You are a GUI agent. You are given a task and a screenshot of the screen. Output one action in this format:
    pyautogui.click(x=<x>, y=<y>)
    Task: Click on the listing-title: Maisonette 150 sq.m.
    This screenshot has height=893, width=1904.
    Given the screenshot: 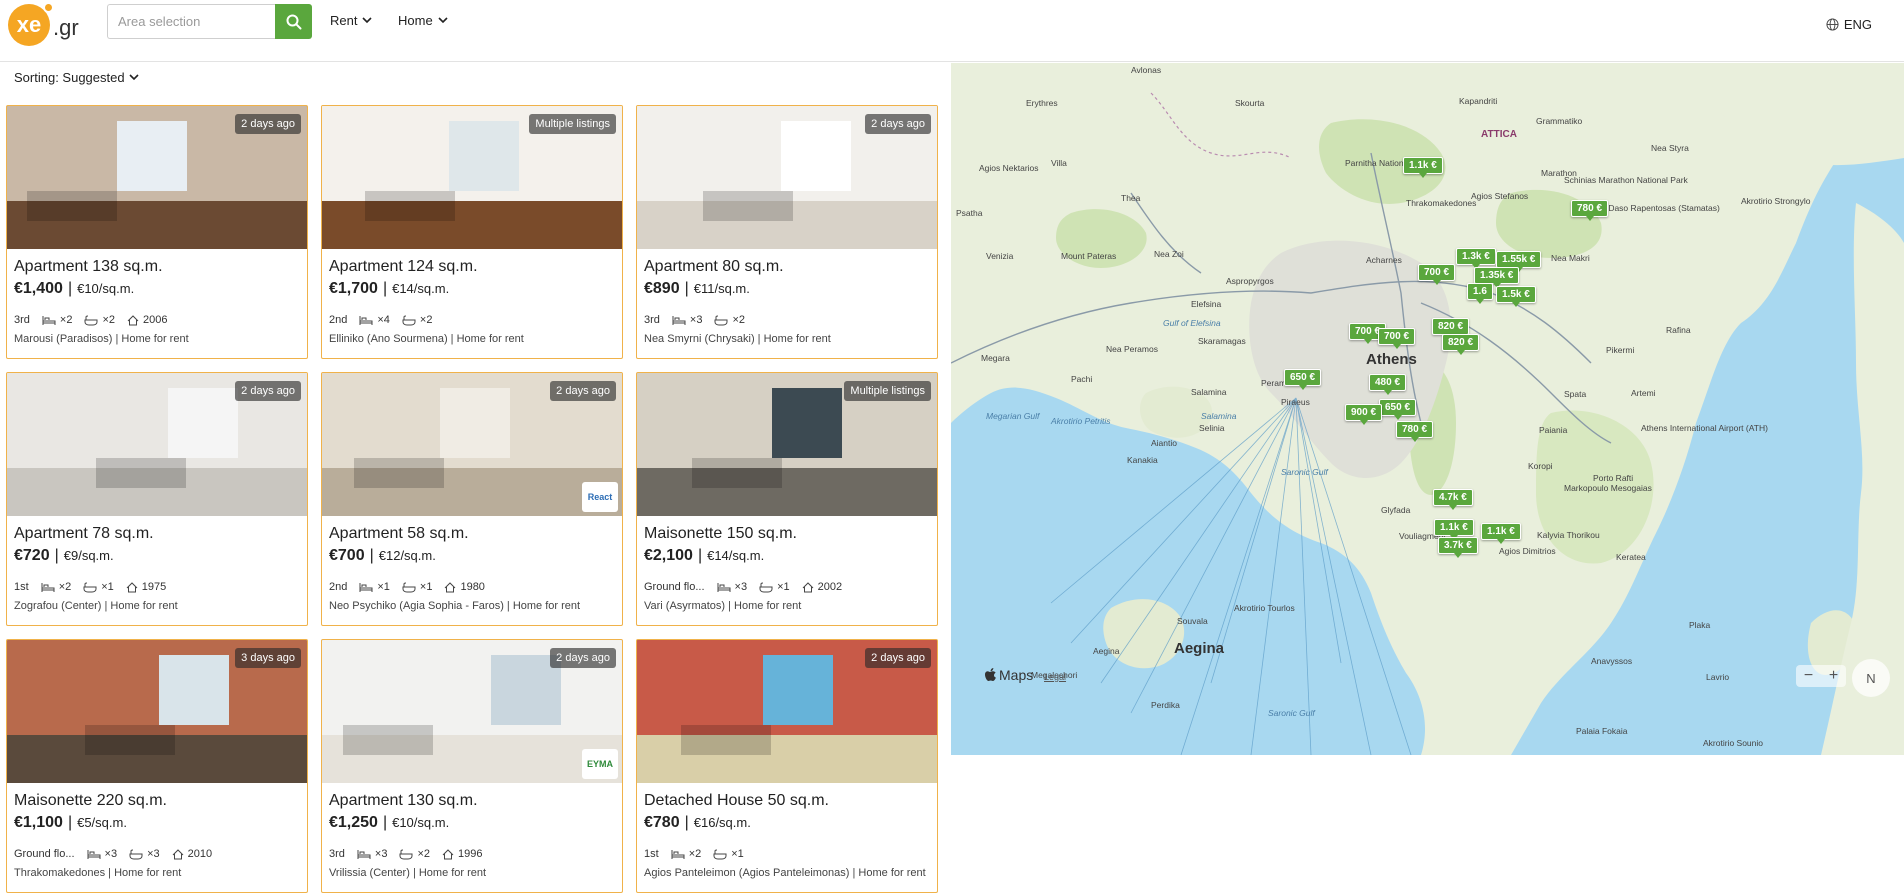 What is the action you would take?
    pyautogui.click(x=720, y=534)
    